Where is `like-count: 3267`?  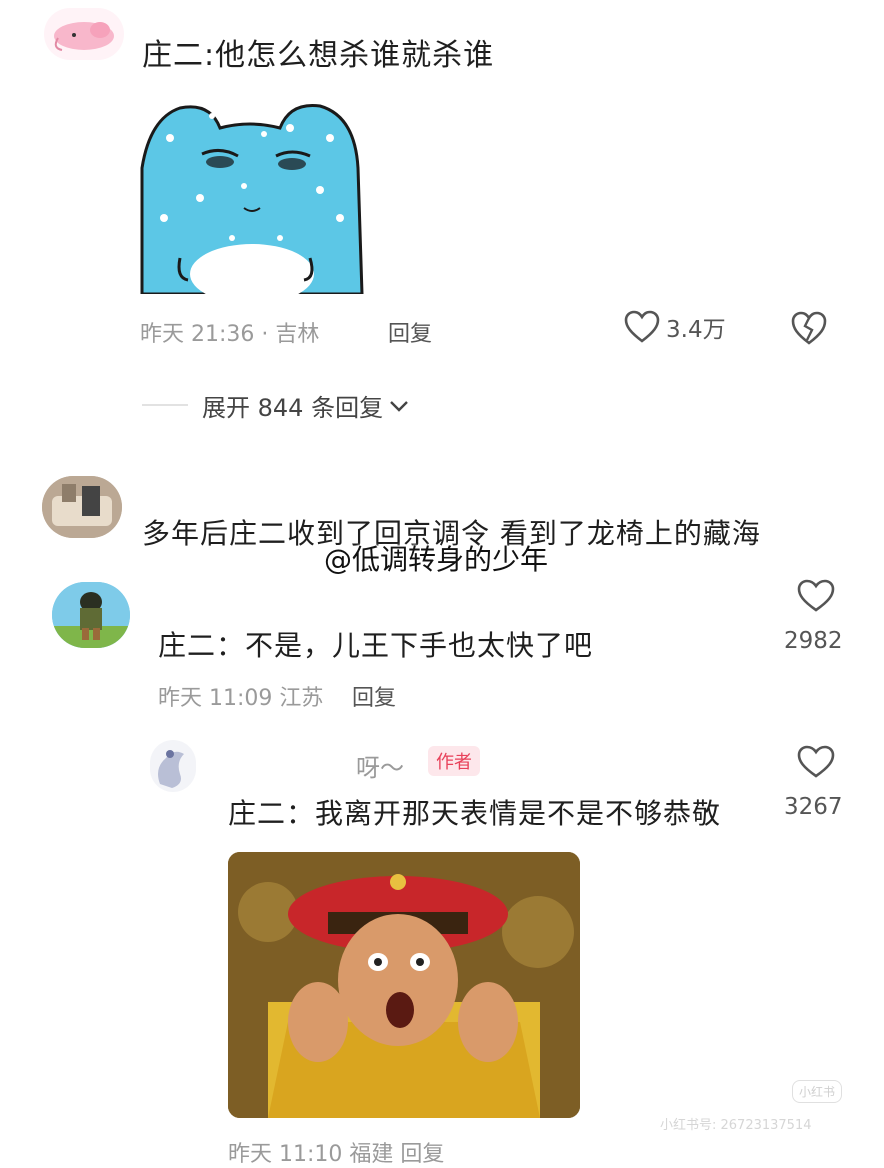
like-count: 3267 is located at coordinates (813, 807).